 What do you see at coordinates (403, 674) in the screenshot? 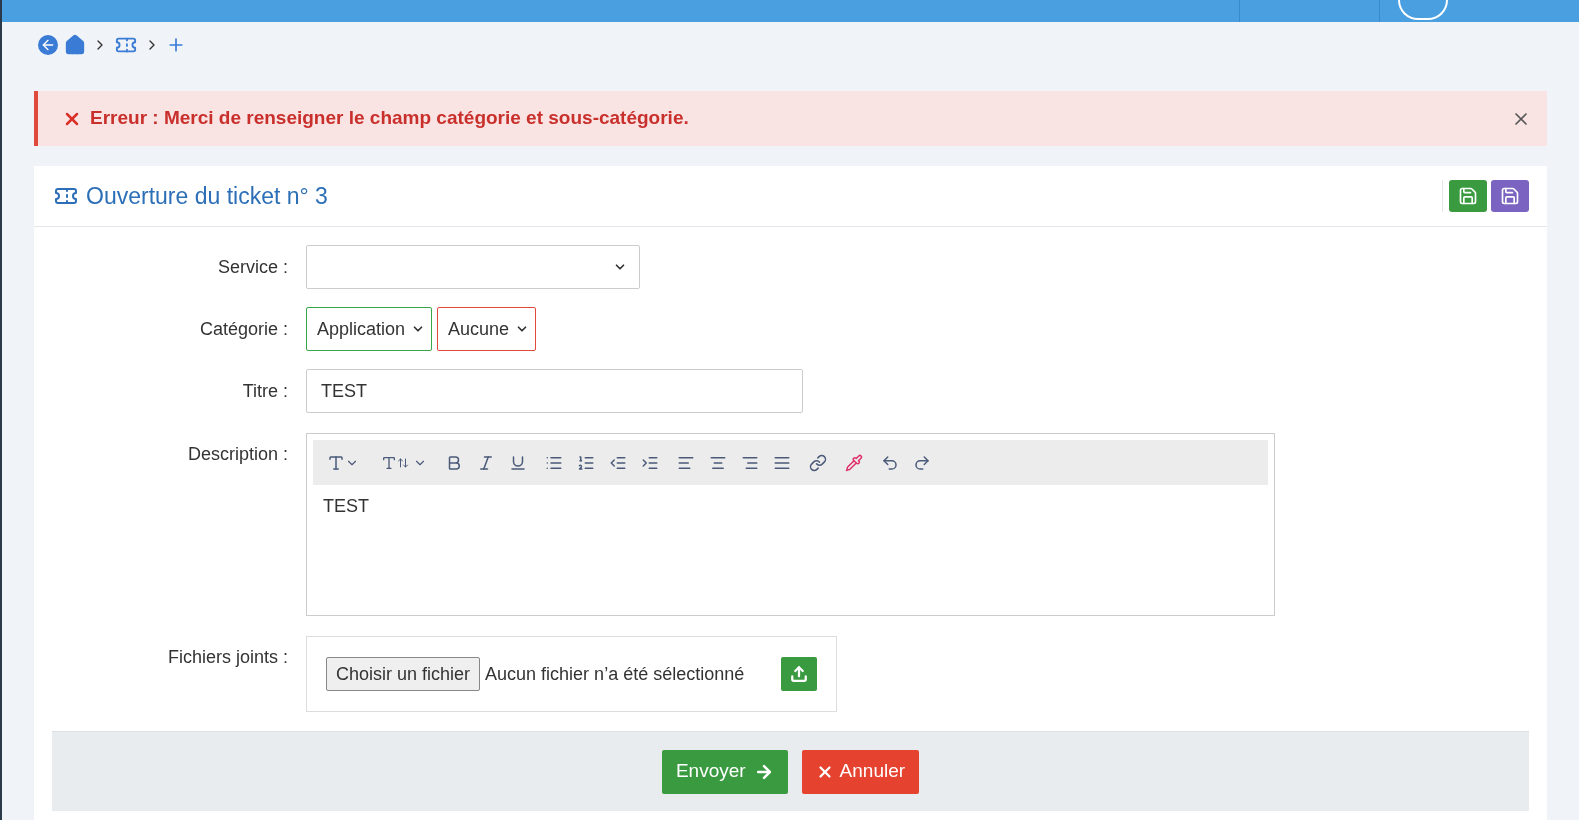
I see `choose-file-button: Choisir un fichier` at bounding box center [403, 674].